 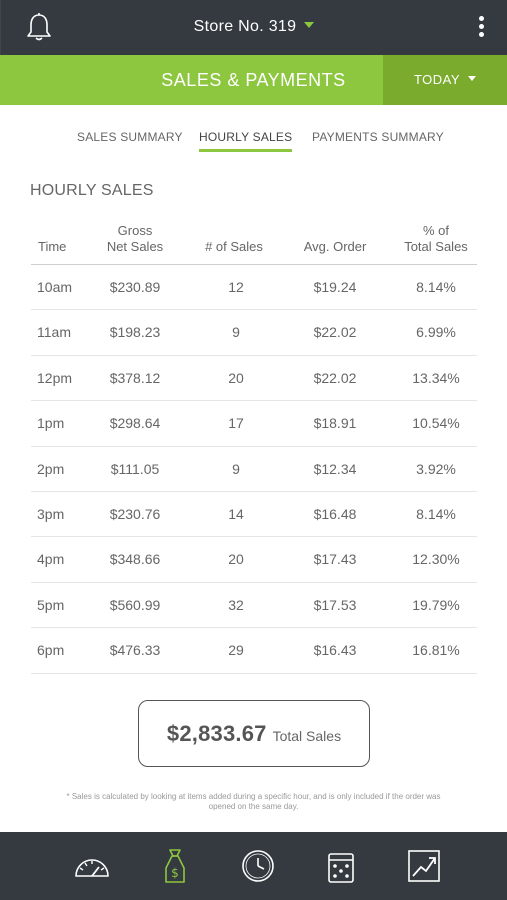 I want to click on trend-chart-icon, so click(x=424, y=866).